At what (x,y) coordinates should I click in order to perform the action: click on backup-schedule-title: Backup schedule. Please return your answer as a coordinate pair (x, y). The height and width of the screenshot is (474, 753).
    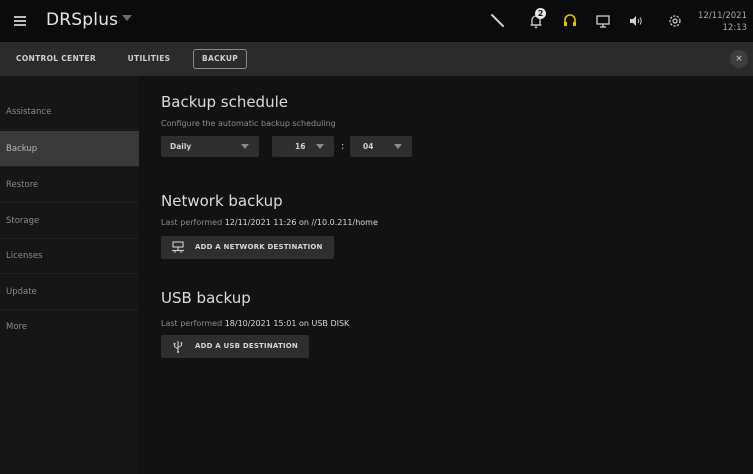
    Looking at the image, I should click on (224, 102).